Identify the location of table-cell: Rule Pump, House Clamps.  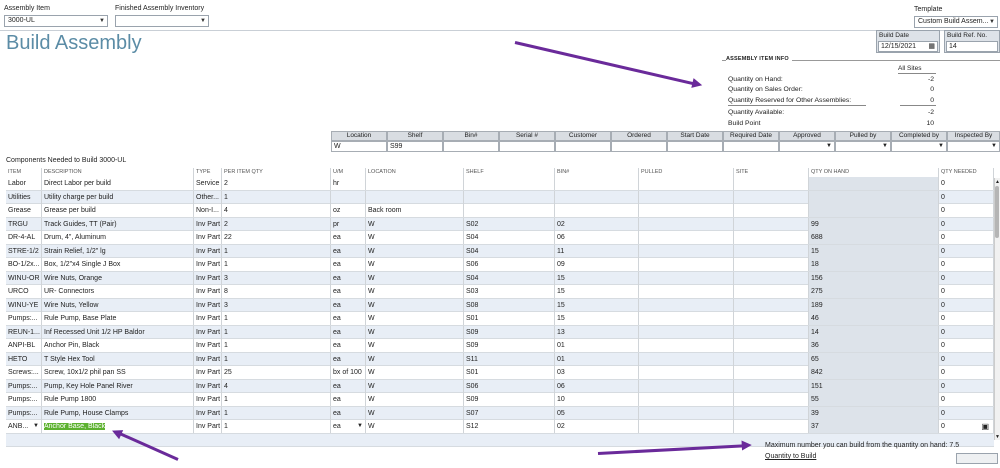
(118, 413).